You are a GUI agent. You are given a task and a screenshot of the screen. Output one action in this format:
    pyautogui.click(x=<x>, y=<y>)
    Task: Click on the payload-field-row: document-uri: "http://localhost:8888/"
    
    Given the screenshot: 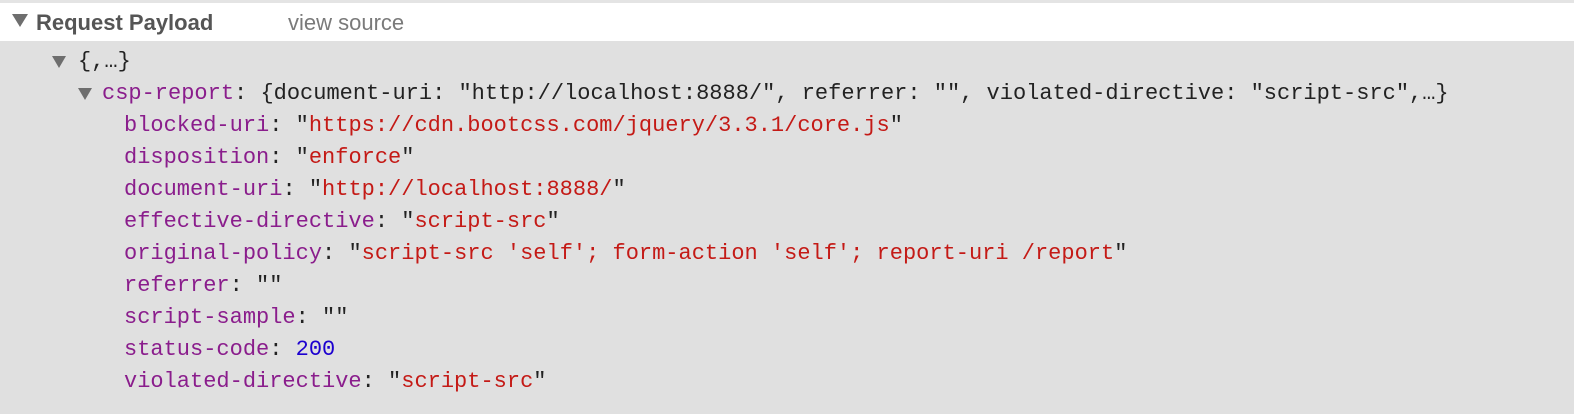 What is the action you would take?
    pyautogui.click(x=375, y=190)
    